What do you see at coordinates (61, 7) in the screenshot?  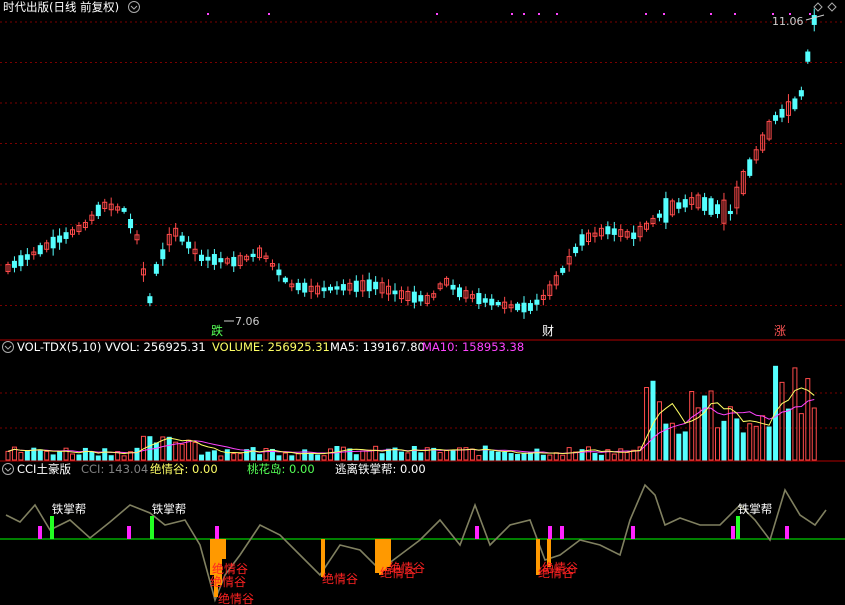 I see `chart-title: 时代出版(日线 前复权)` at bounding box center [61, 7].